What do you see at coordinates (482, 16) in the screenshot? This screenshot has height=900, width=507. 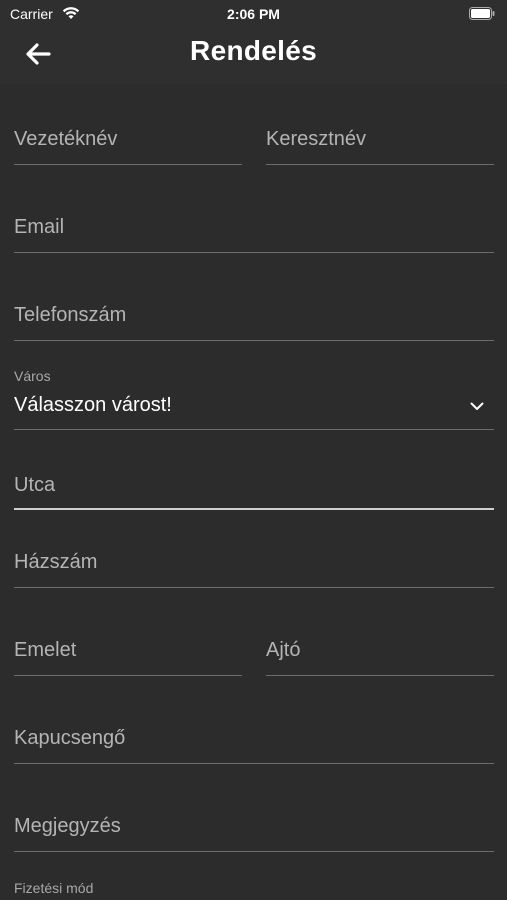 I see `battery-icon` at bounding box center [482, 16].